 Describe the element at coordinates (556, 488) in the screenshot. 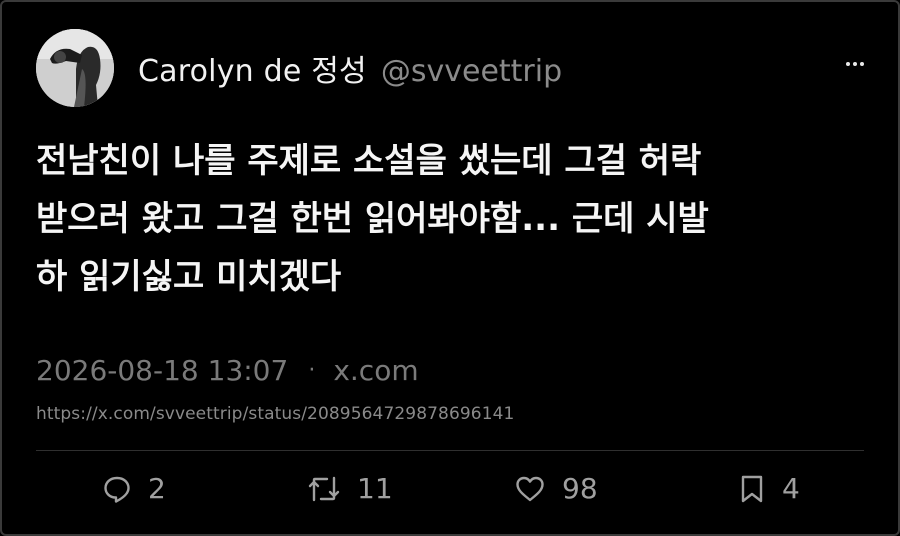

I see `like-button: 98` at that location.